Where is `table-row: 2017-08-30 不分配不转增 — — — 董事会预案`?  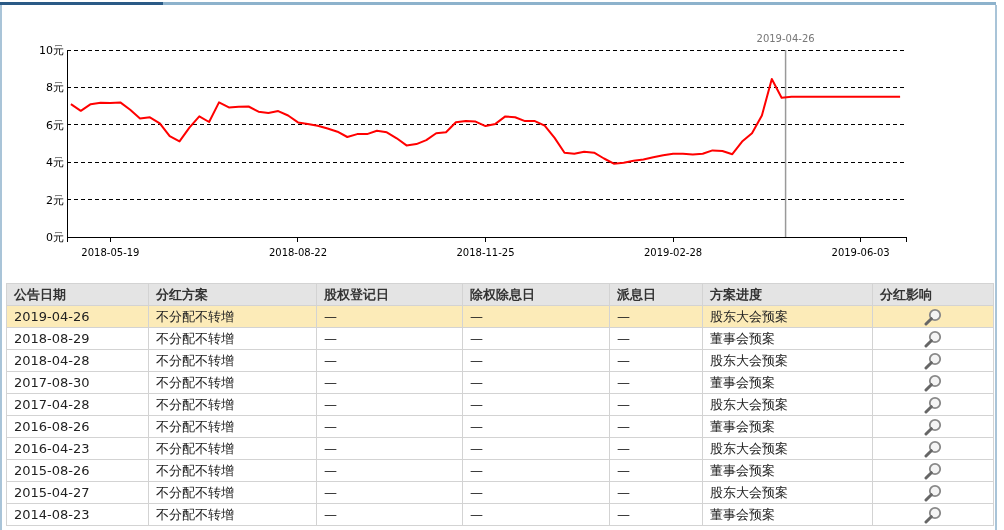 table-row: 2017-08-30 不分配不转增 — — — 董事会预案 is located at coordinates (500, 382).